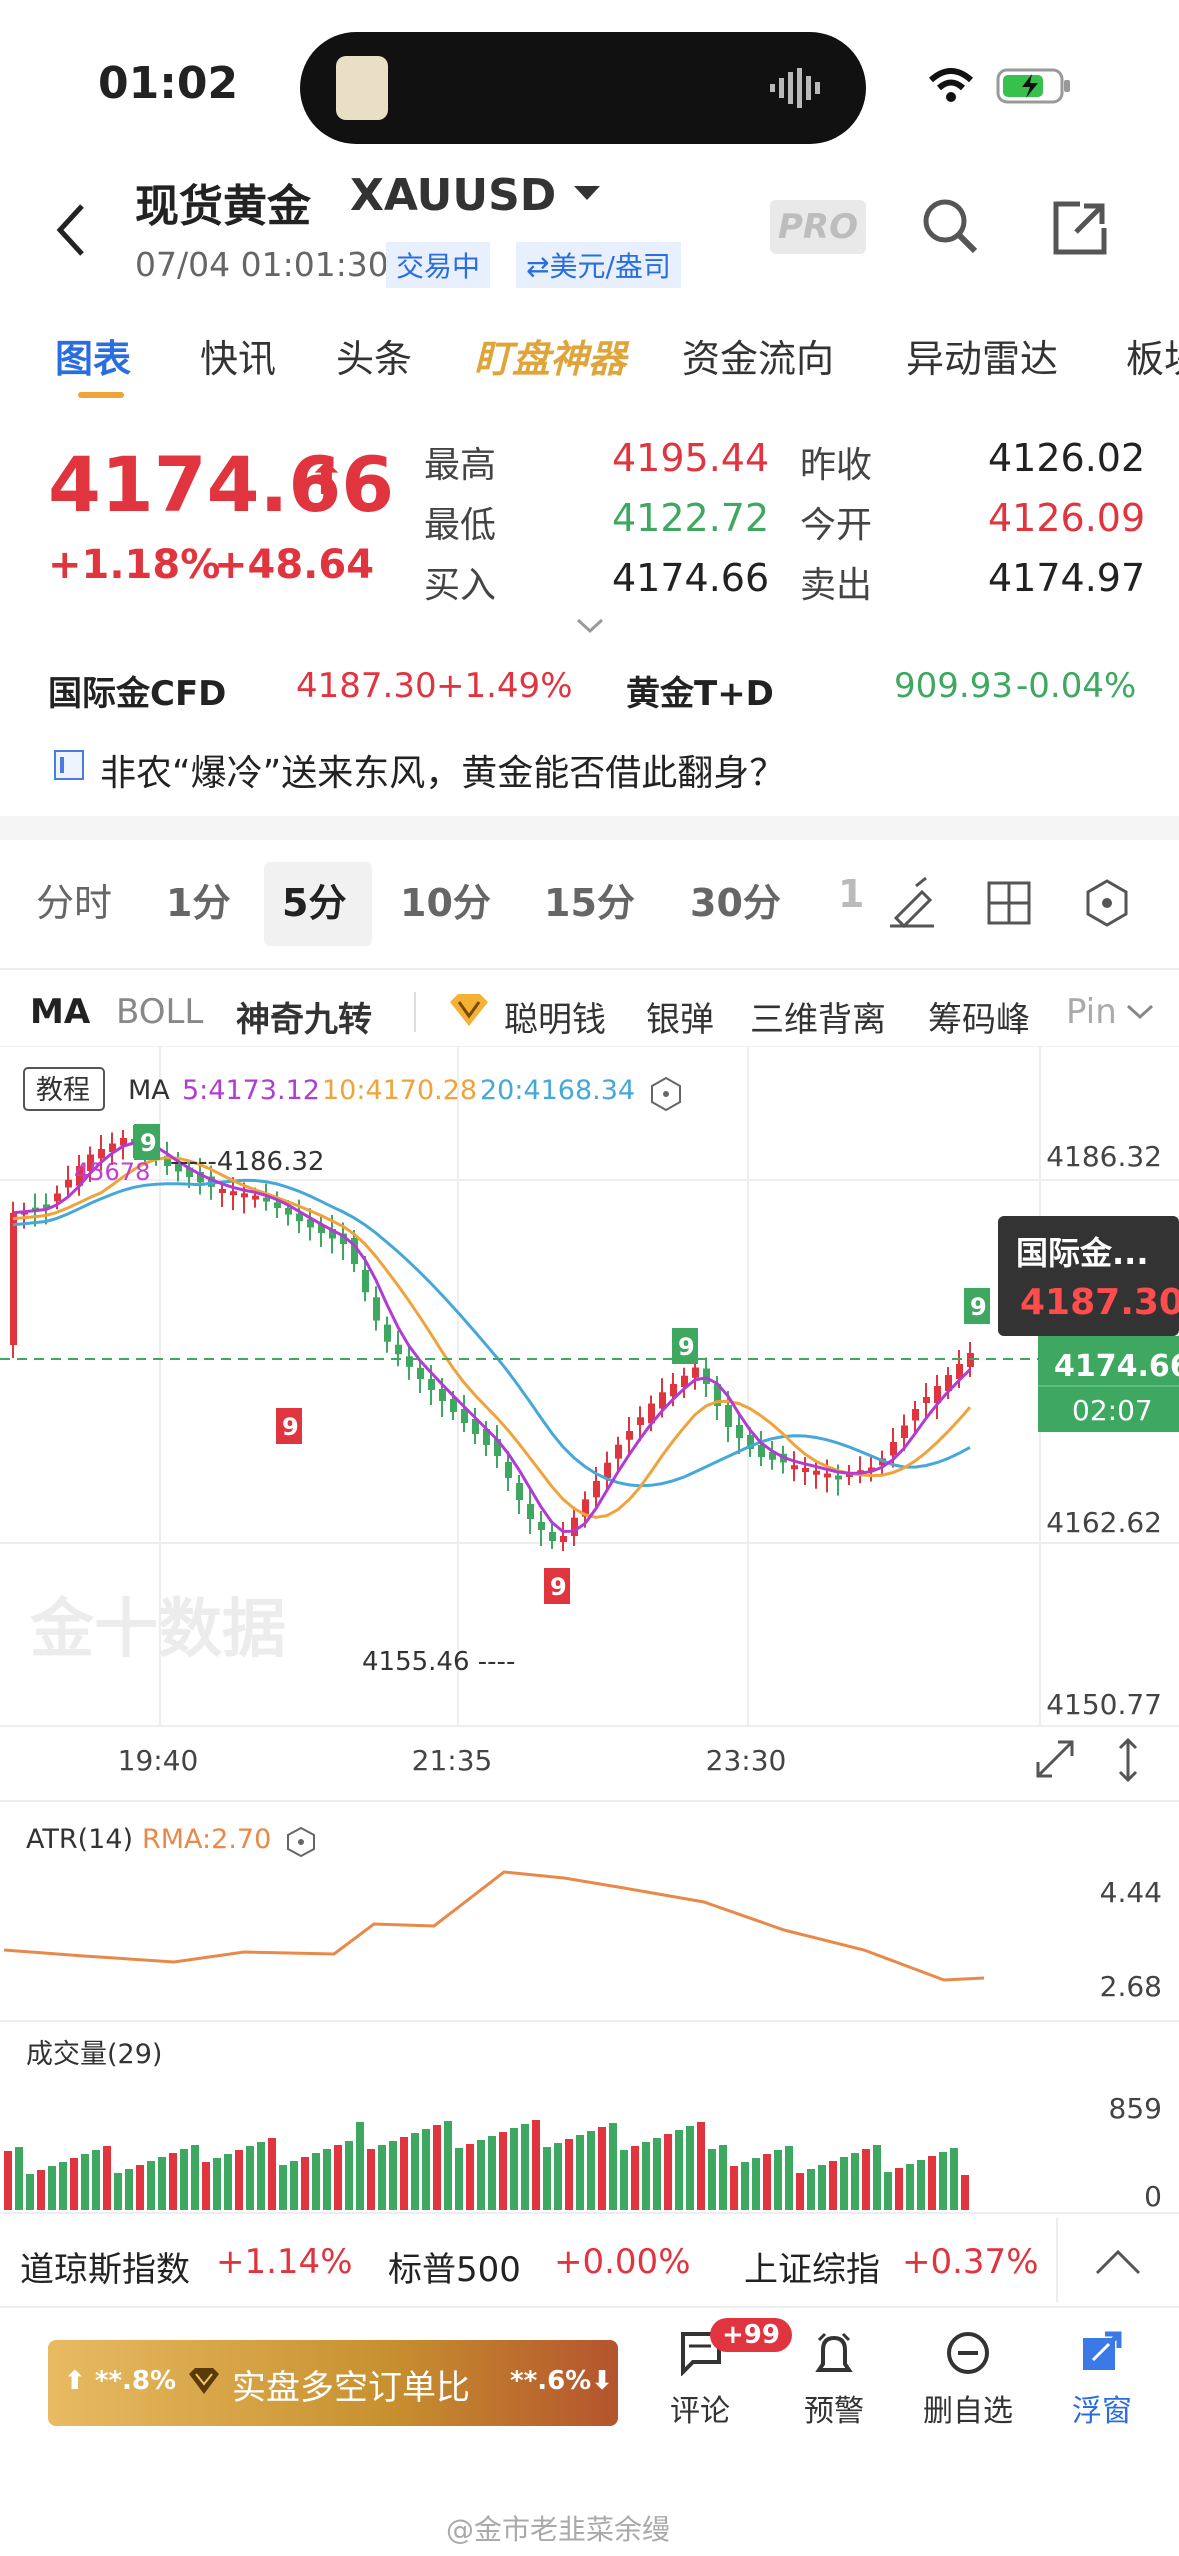  Describe the element at coordinates (374, 355) in the screenshot. I see `tab-headlines: 头条` at that location.